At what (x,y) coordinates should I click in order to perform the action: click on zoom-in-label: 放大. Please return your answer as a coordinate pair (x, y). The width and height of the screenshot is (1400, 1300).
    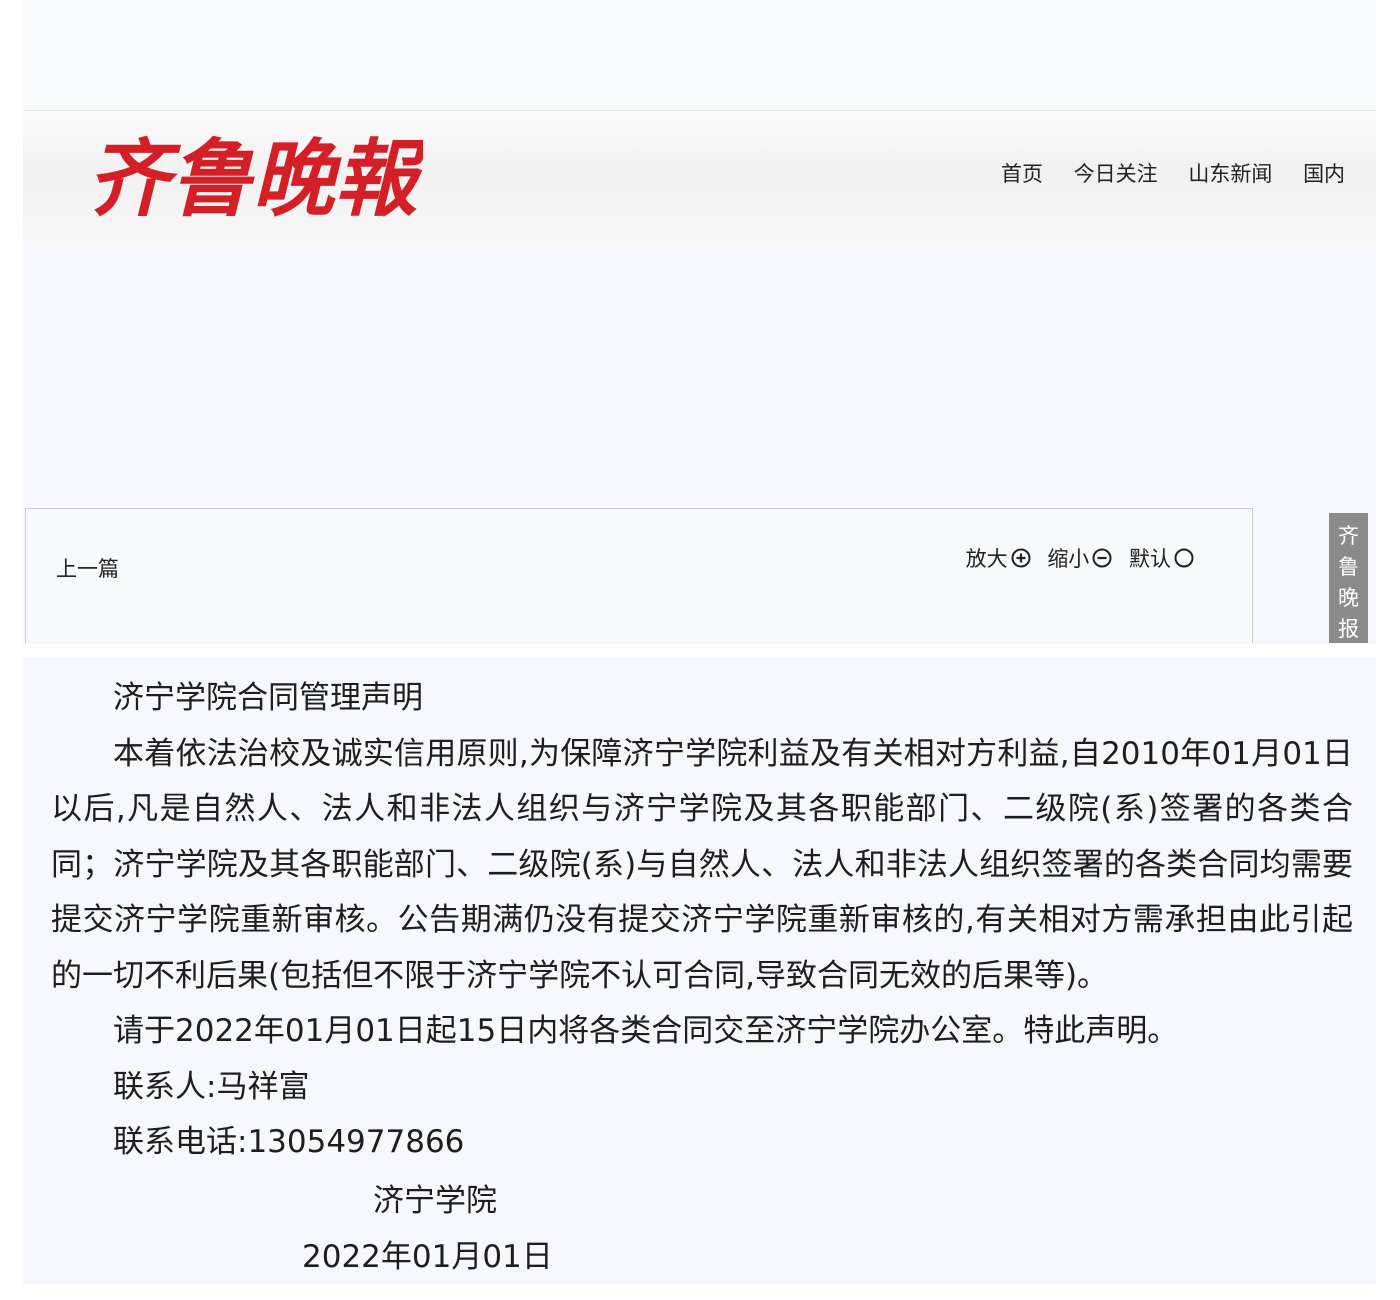
    Looking at the image, I should click on (986, 559).